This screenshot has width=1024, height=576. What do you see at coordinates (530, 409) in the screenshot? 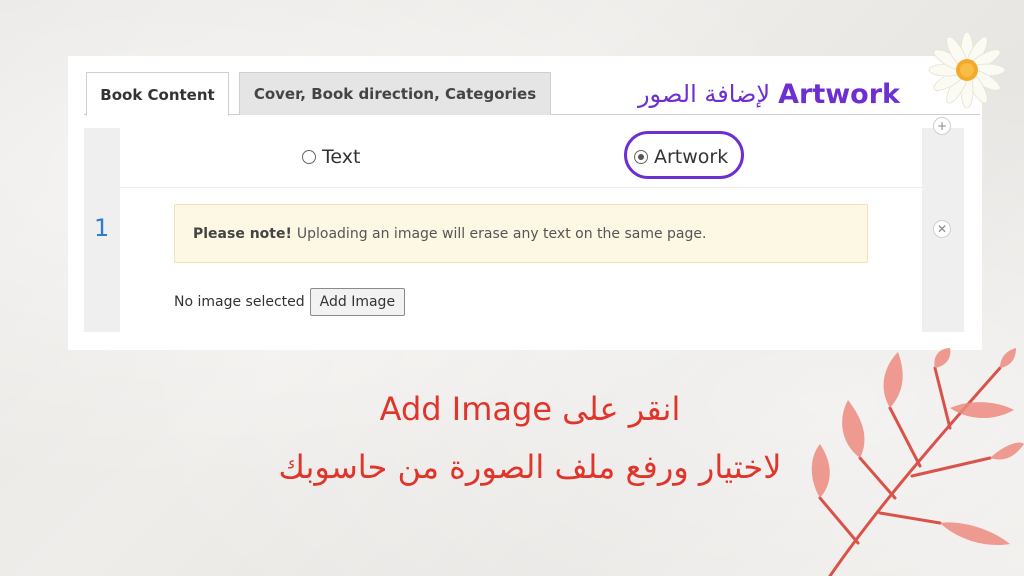
I see `caption-line-1: انقر على Add Image` at bounding box center [530, 409].